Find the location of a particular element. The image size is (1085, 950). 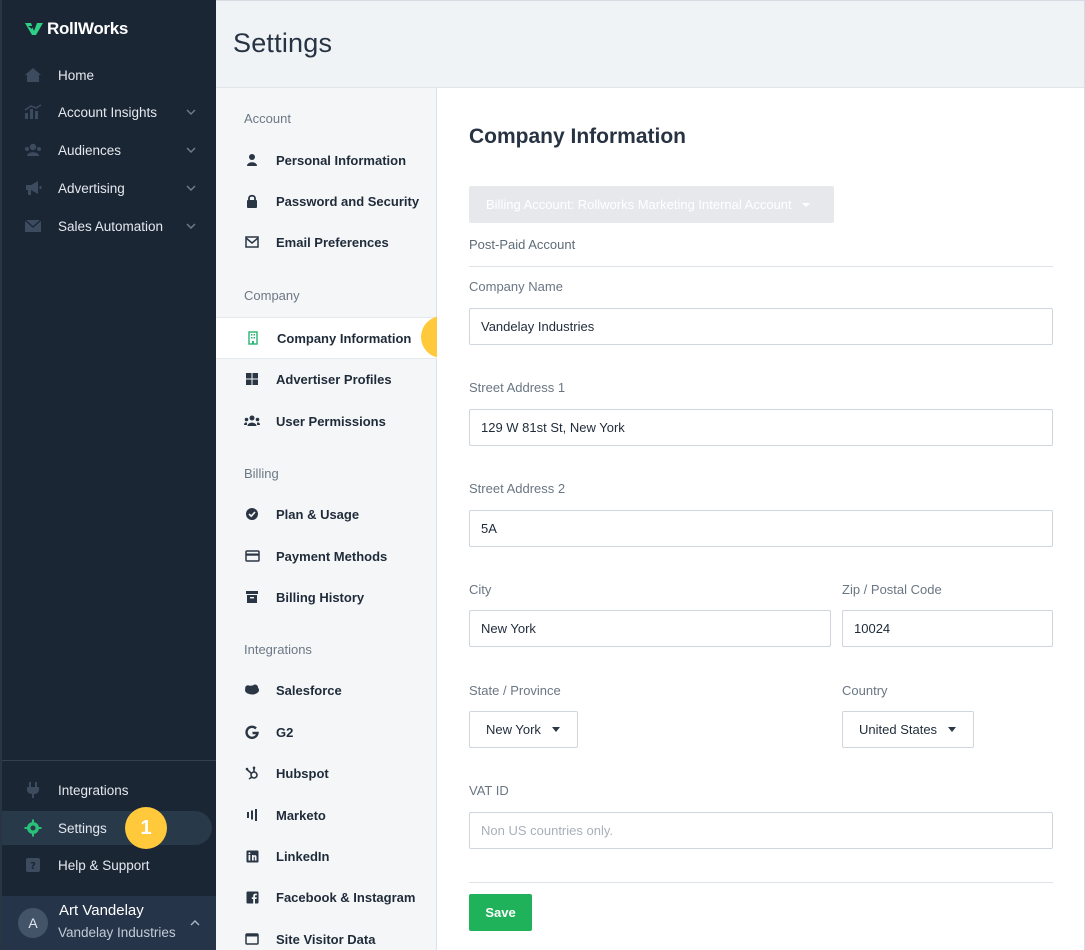

nav-sales-automation: Sales Automation is located at coordinates (108, 226).